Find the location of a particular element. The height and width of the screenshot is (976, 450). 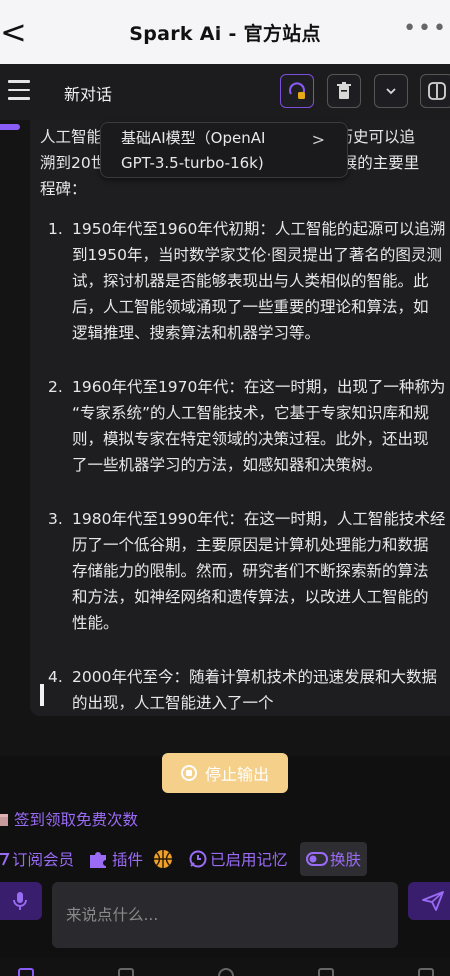

delete-icon is located at coordinates (344, 90).